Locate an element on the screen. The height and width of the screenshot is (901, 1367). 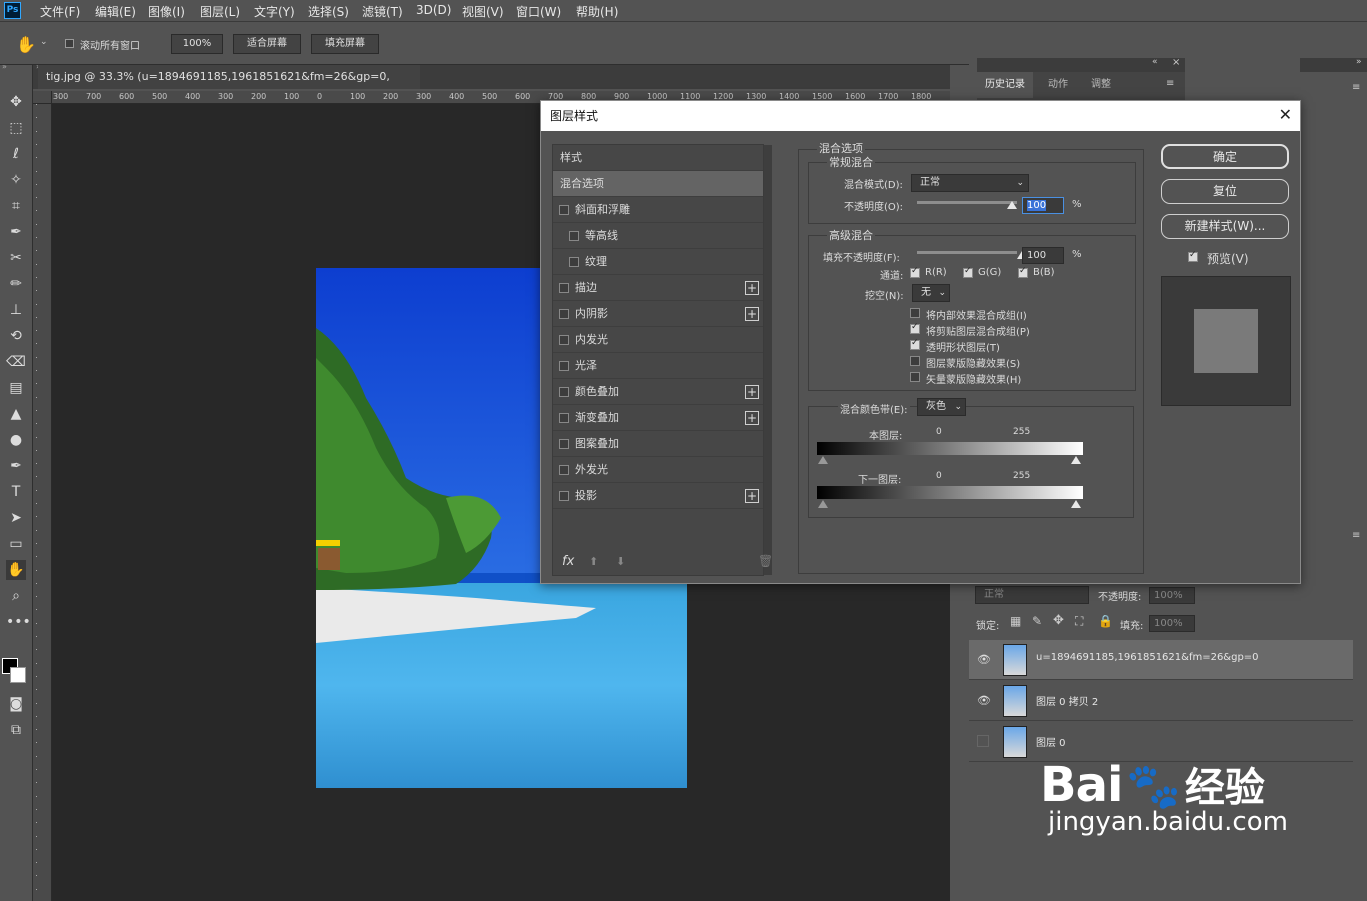
lock-all-icon: 🔒 is located at coordinates (1105, 621).